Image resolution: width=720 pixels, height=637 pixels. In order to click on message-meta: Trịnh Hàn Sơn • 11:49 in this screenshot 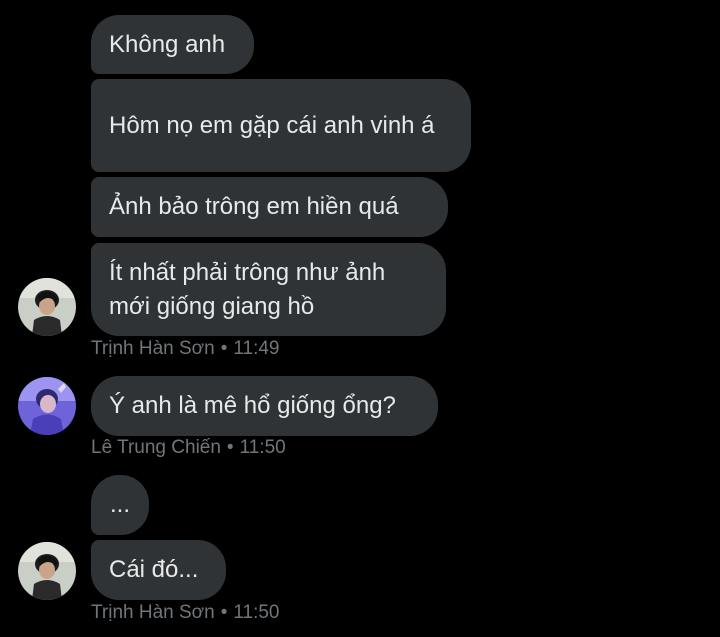, I will do `click(185, 349)`.